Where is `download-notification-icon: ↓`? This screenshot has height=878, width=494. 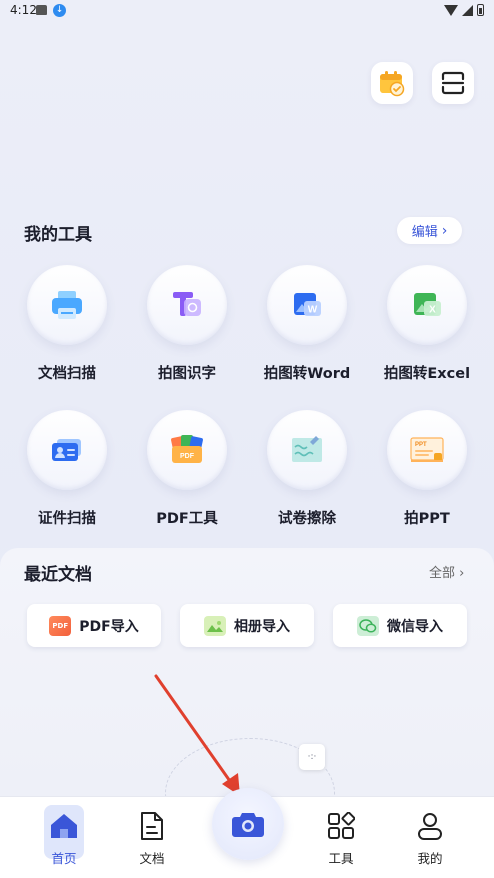 download-notification-icon: ↓ is located at coordinates (59, 10).